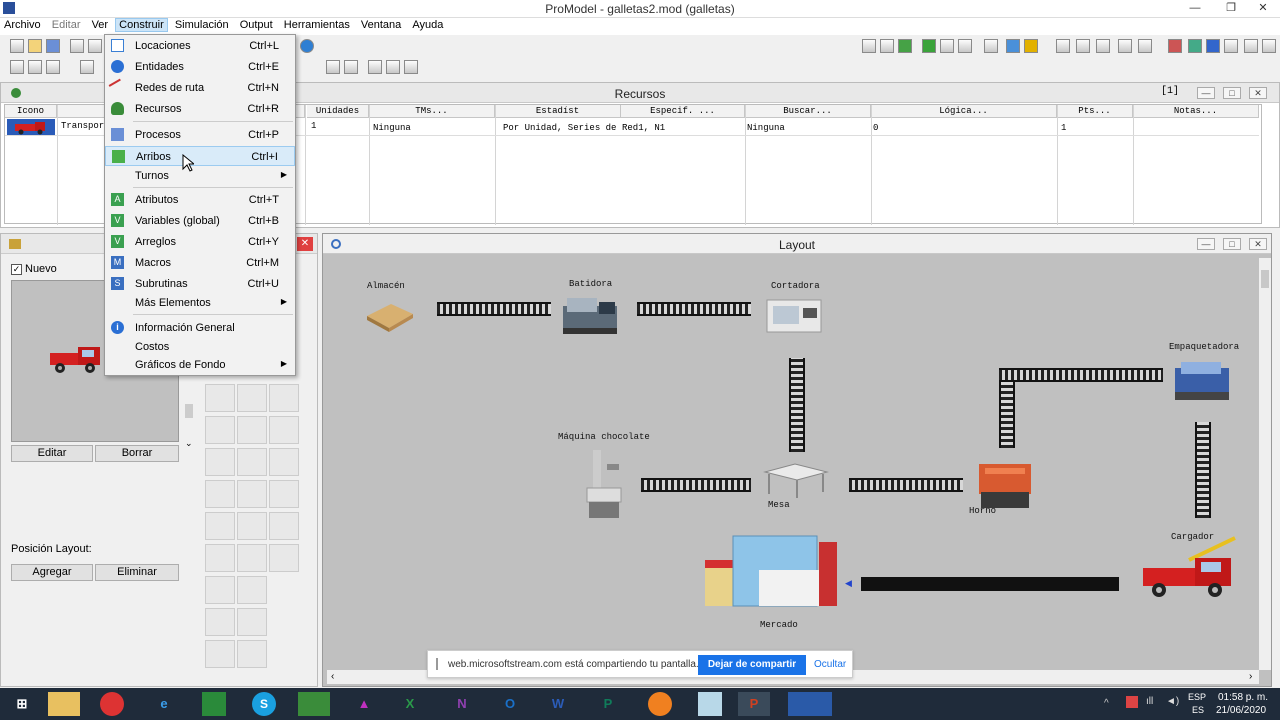  What do you see at coordinates (35, 67) in the screenshot?
I see `edit-table-icon` at bounding box center [35, 67].